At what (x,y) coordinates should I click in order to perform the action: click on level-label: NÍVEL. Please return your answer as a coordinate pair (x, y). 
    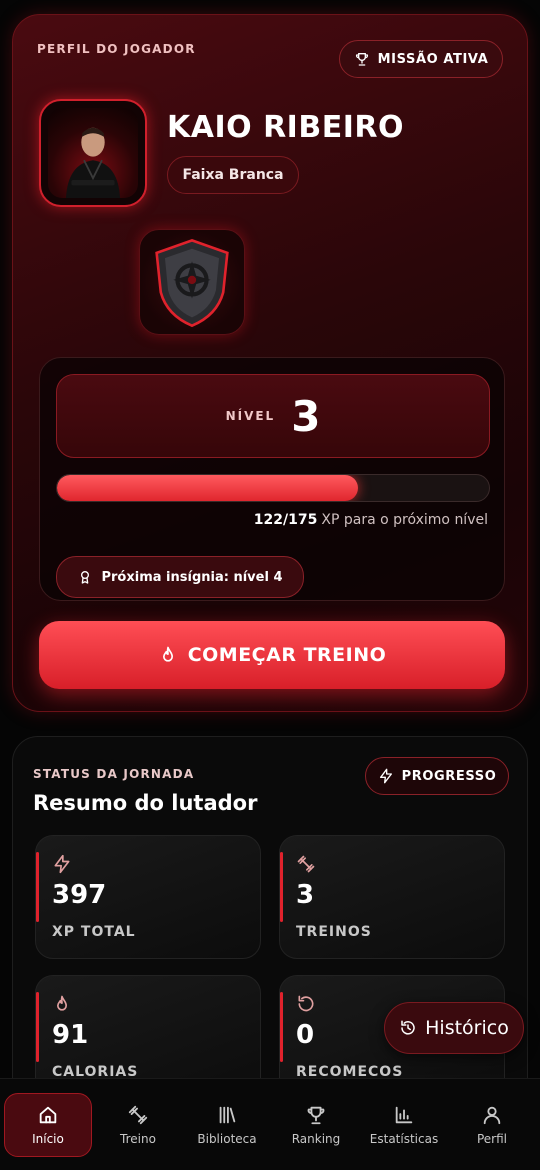
    Looking at the image, I should click on (250, 416).